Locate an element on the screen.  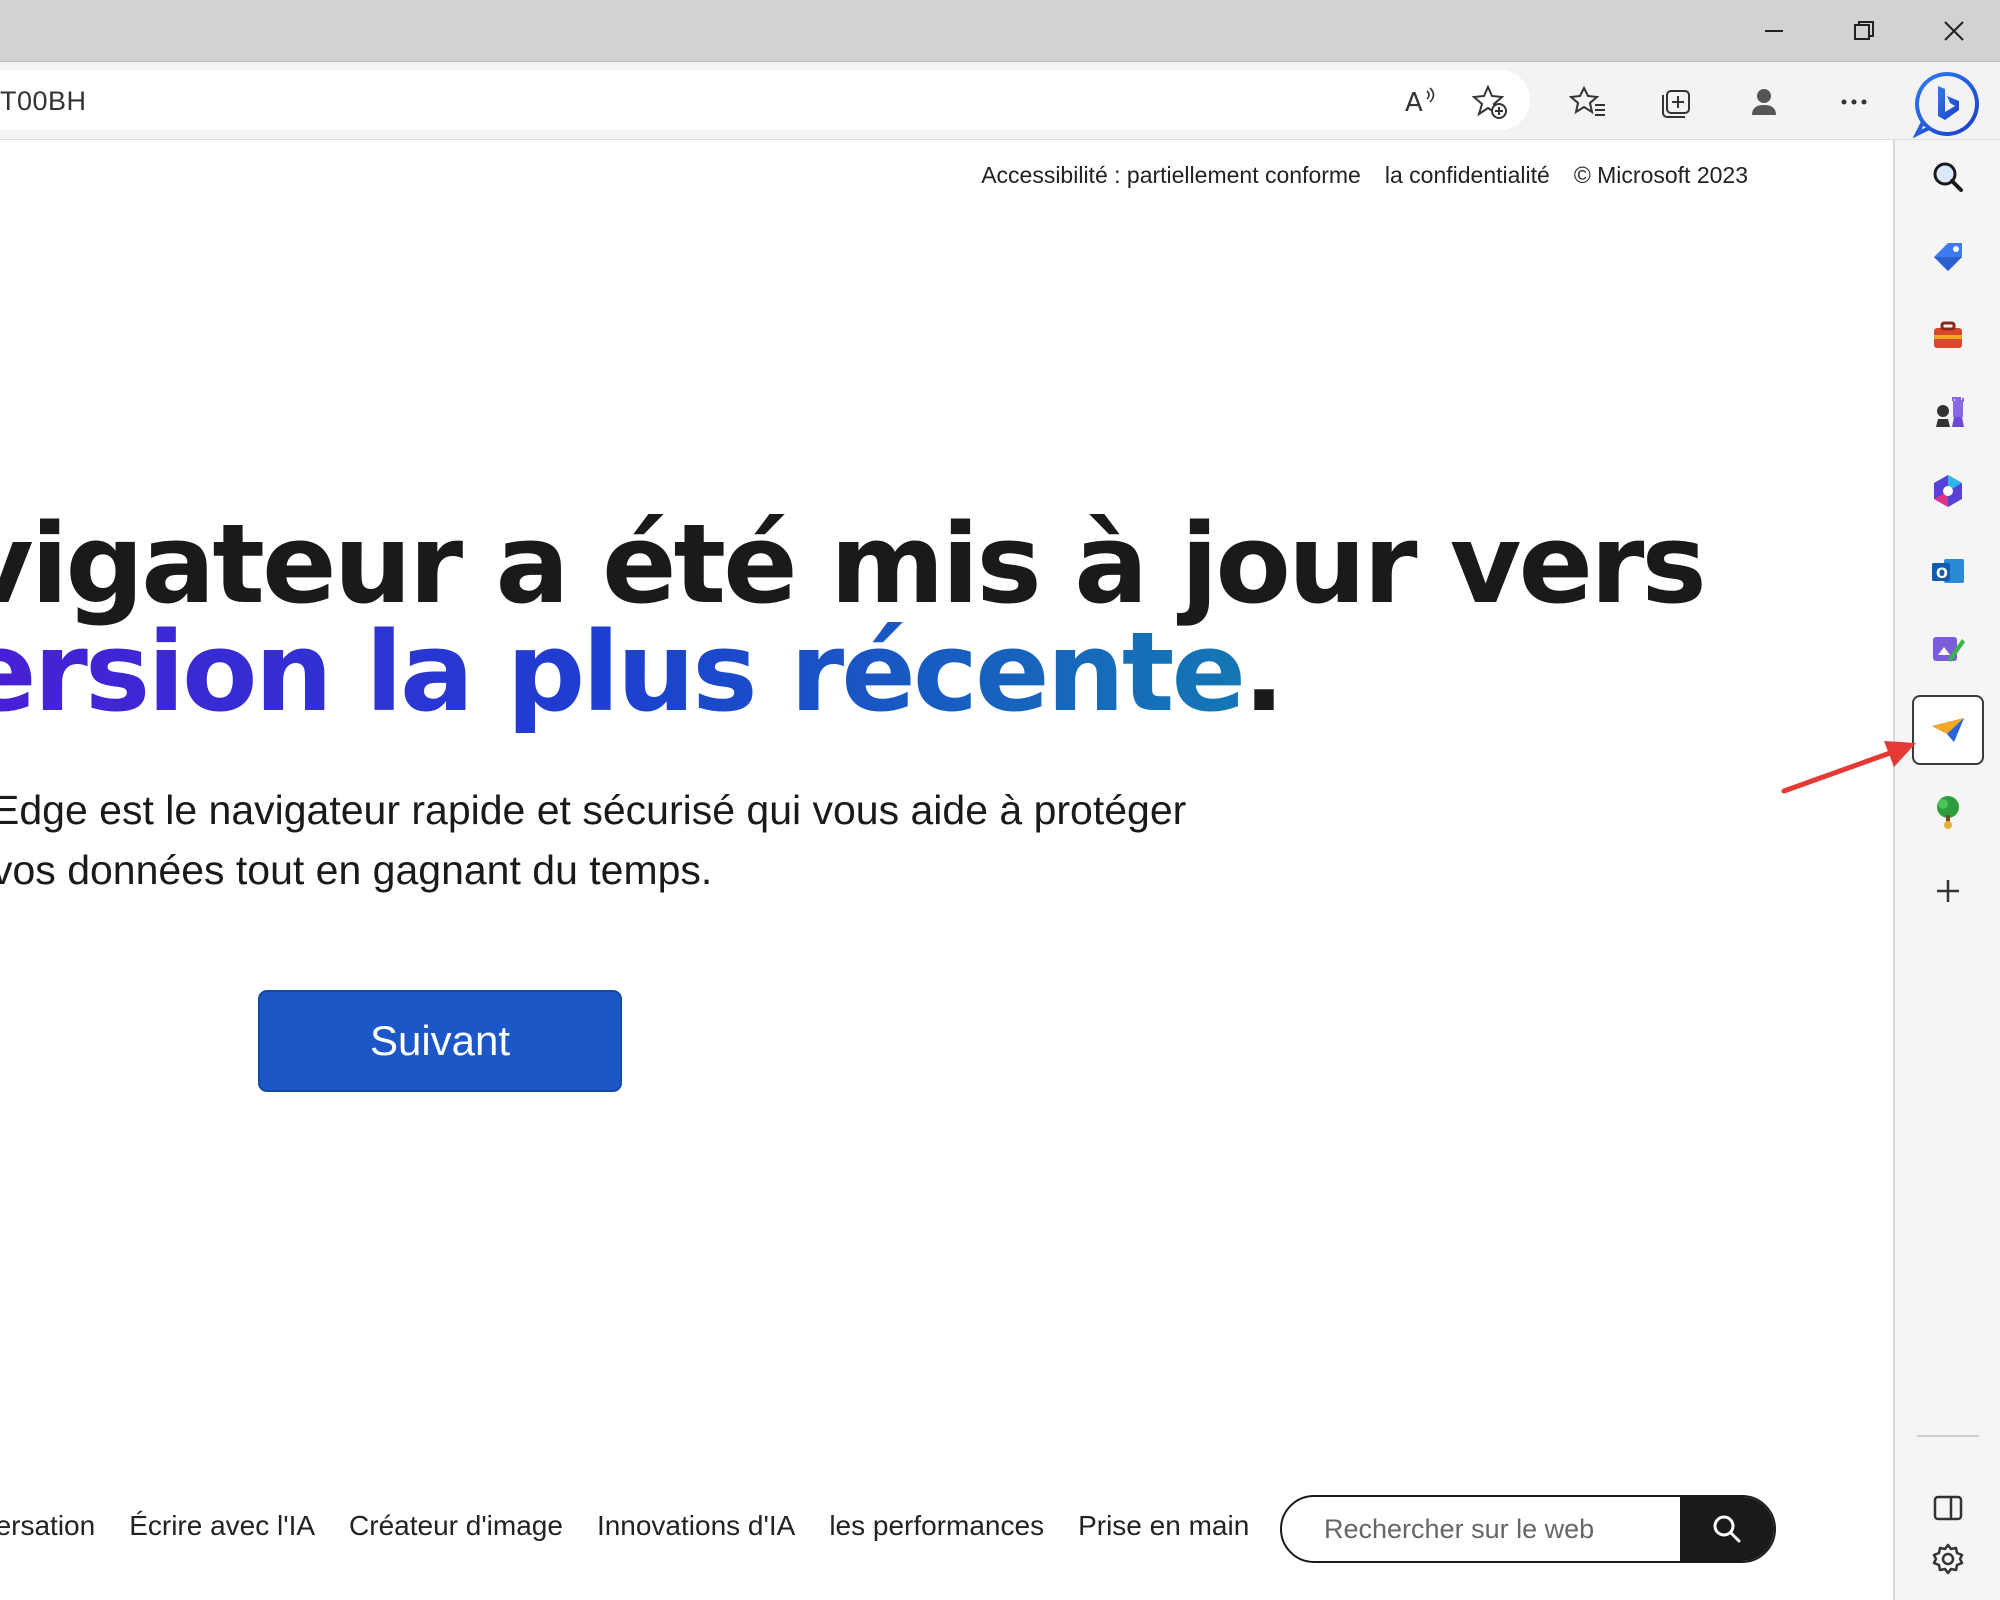
restore-button is located at coordinates (1864, 31).